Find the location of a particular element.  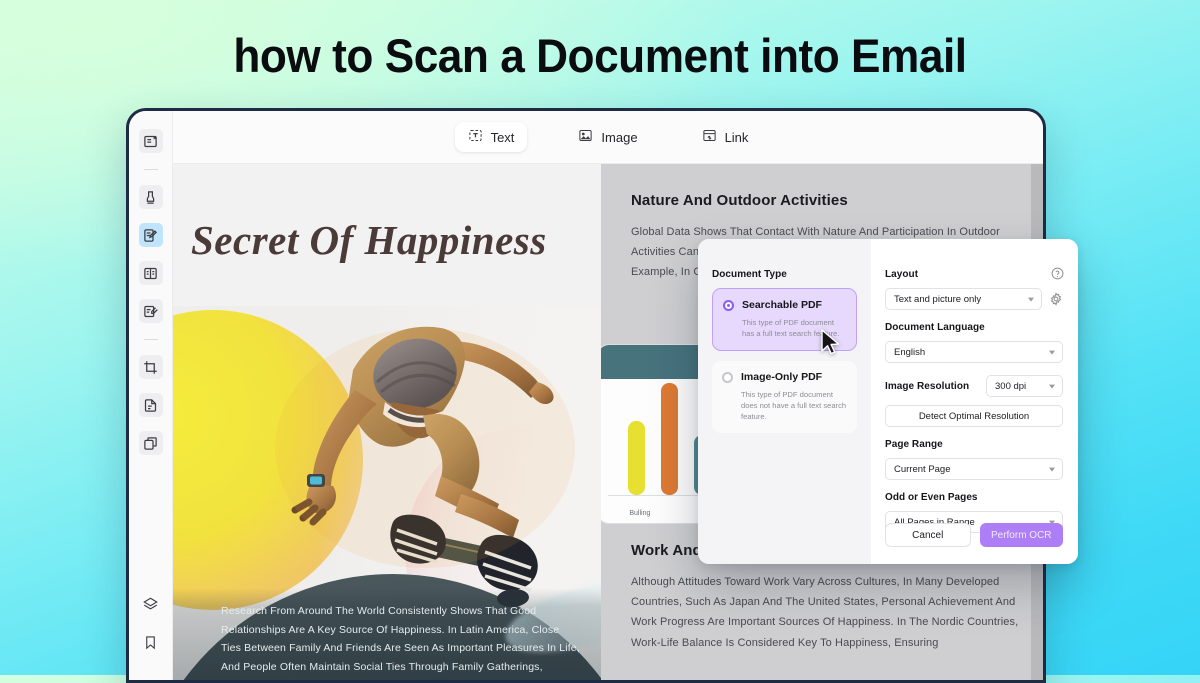

tab-link-label: Link is located at coordinates (736, 137).